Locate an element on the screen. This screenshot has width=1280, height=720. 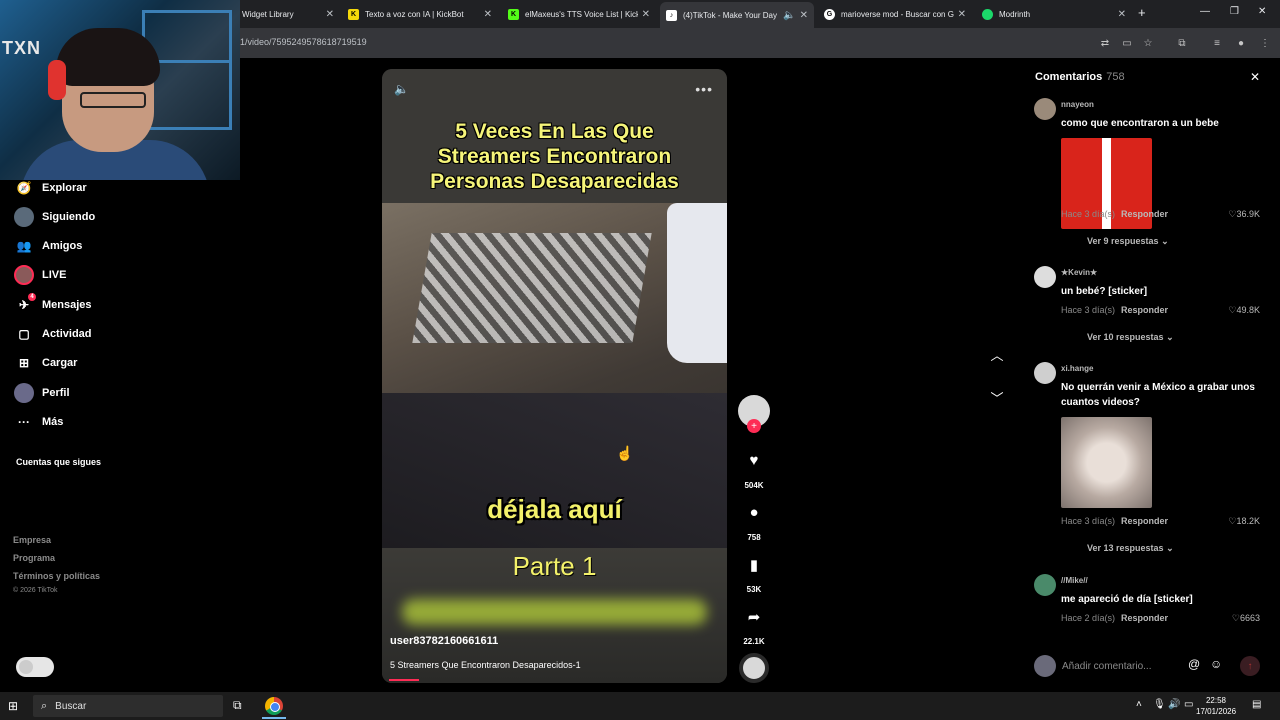
task-view-icon: ⧉ is located at coordinates (237, 705).